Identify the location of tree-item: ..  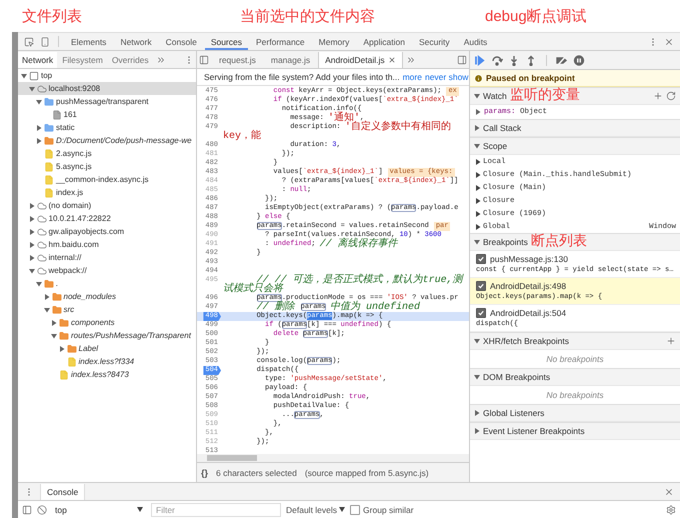
(107, 283).